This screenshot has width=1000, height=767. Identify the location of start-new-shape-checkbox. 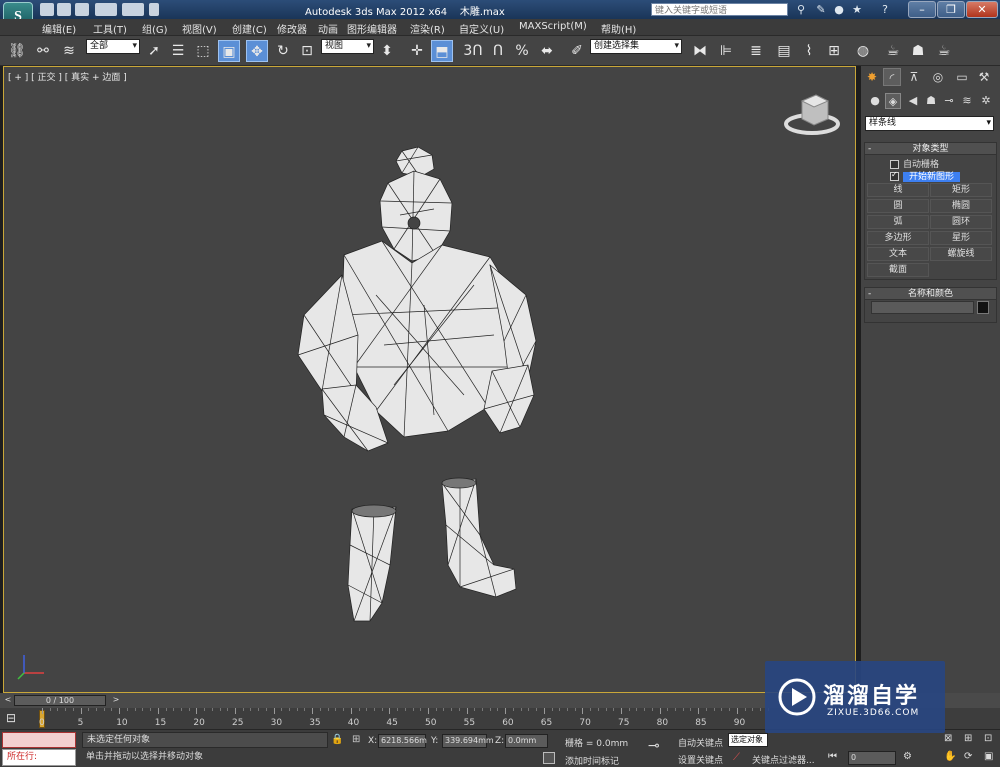
(894, 175).